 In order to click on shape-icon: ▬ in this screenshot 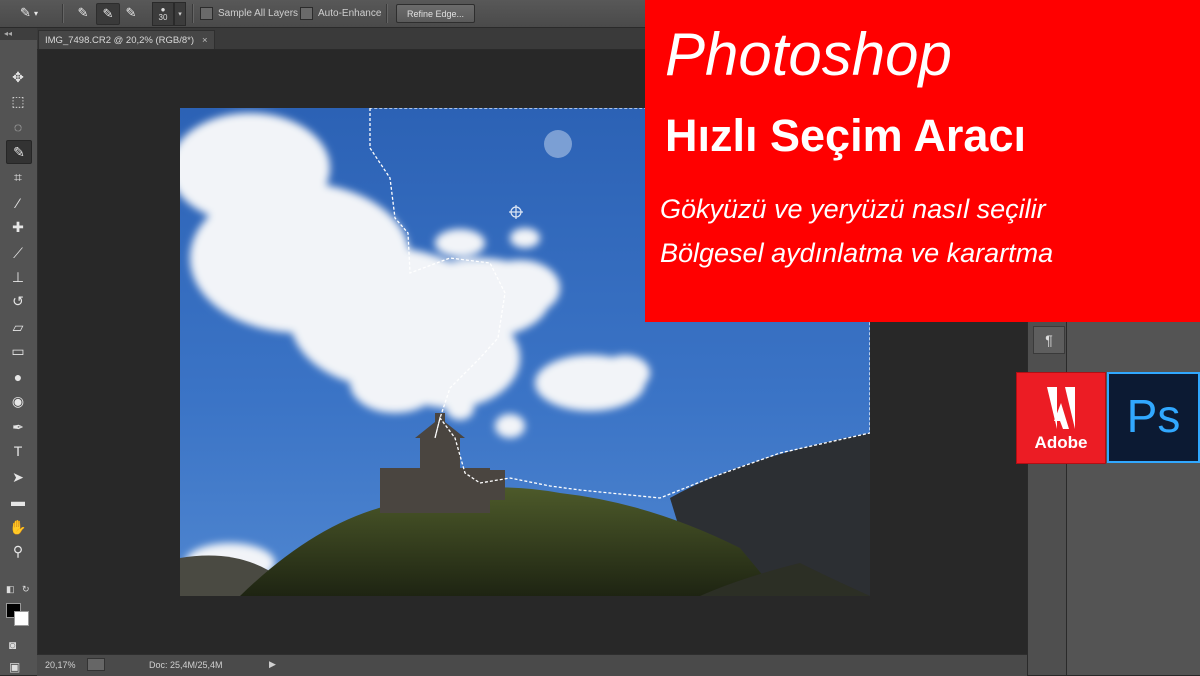, I will do `click(18, 501)`.